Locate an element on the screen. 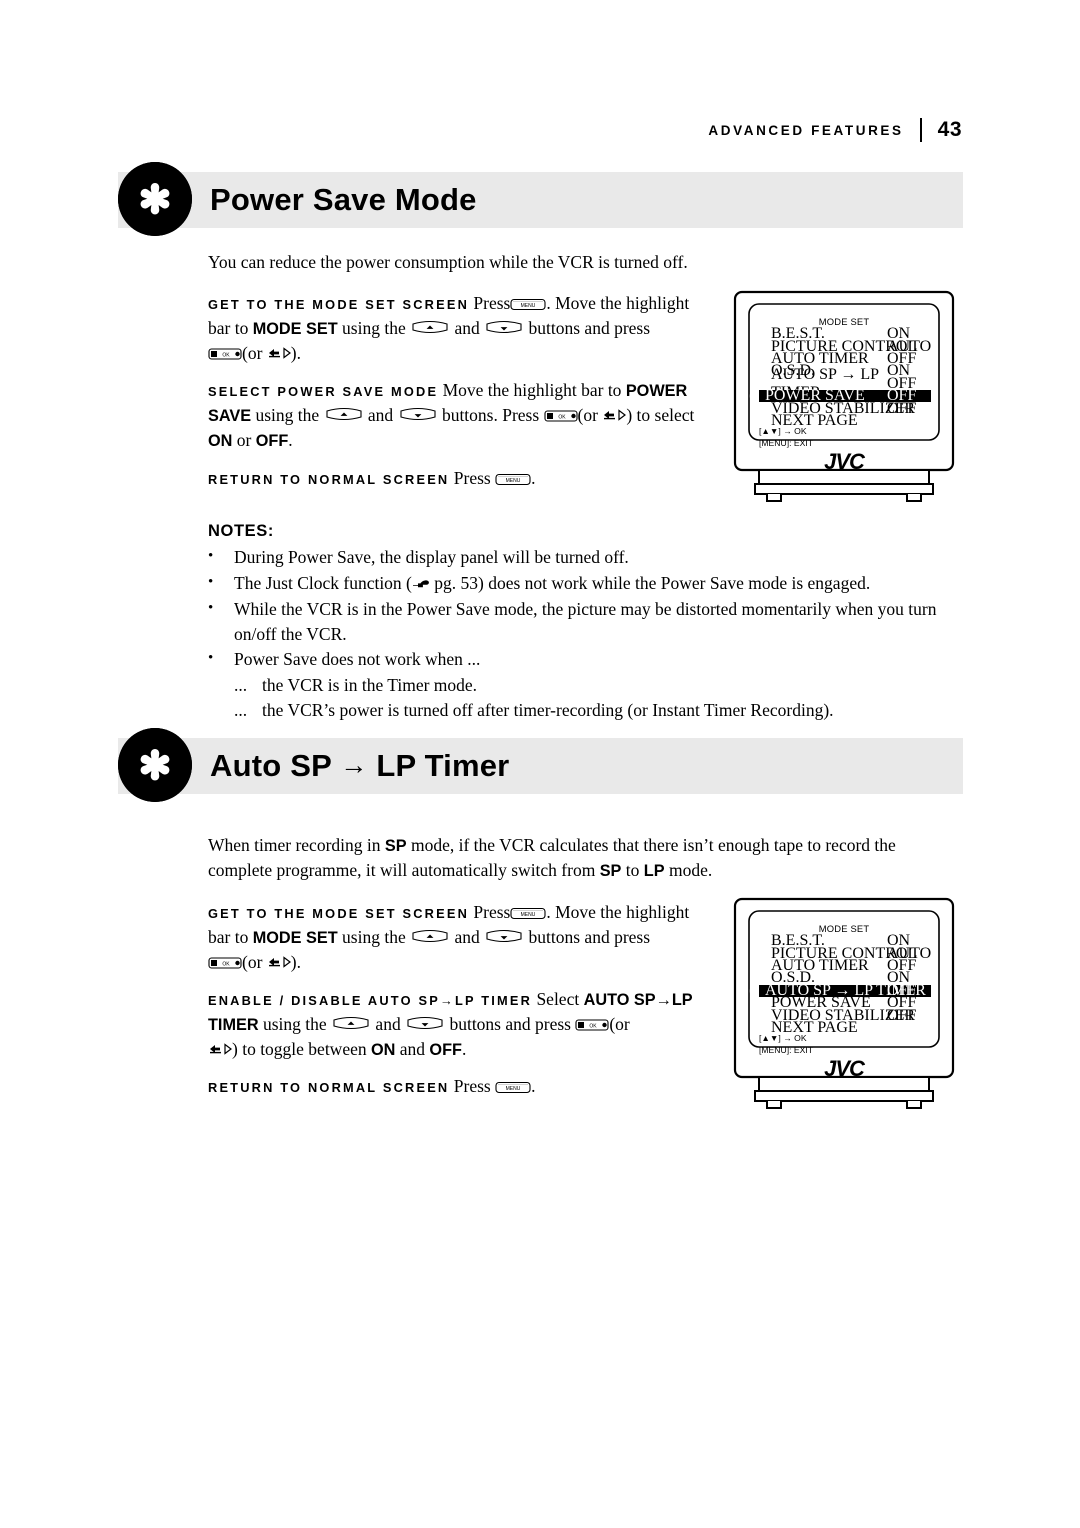 The height and width of the screenshot is (1528, 1080). step-text: buttons. Press is located at coordinates (490, 415).